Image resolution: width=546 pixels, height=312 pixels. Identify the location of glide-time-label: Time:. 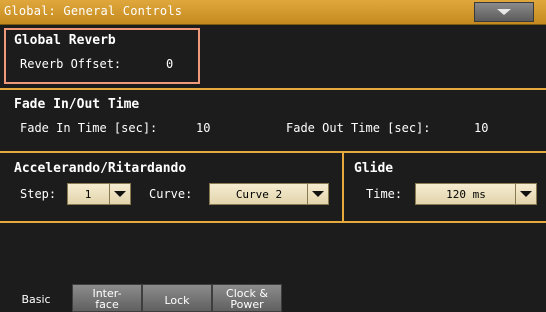
(384, 194).